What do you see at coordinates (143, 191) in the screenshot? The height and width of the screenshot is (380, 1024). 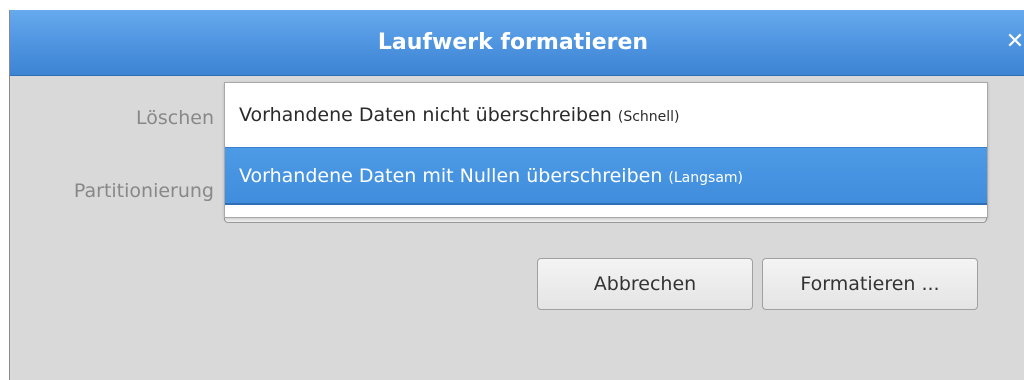 I see `partitioning-label: Partitionierung` at bounding box center [143, 191].